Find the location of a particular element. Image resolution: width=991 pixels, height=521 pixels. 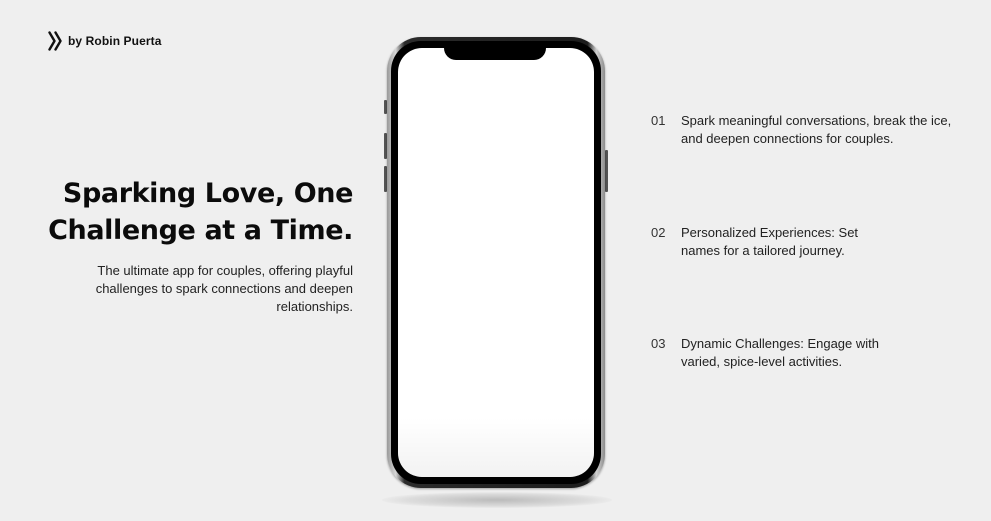

hero-title-line-1: Sparking Love, One is located at coordinates (207, 193).